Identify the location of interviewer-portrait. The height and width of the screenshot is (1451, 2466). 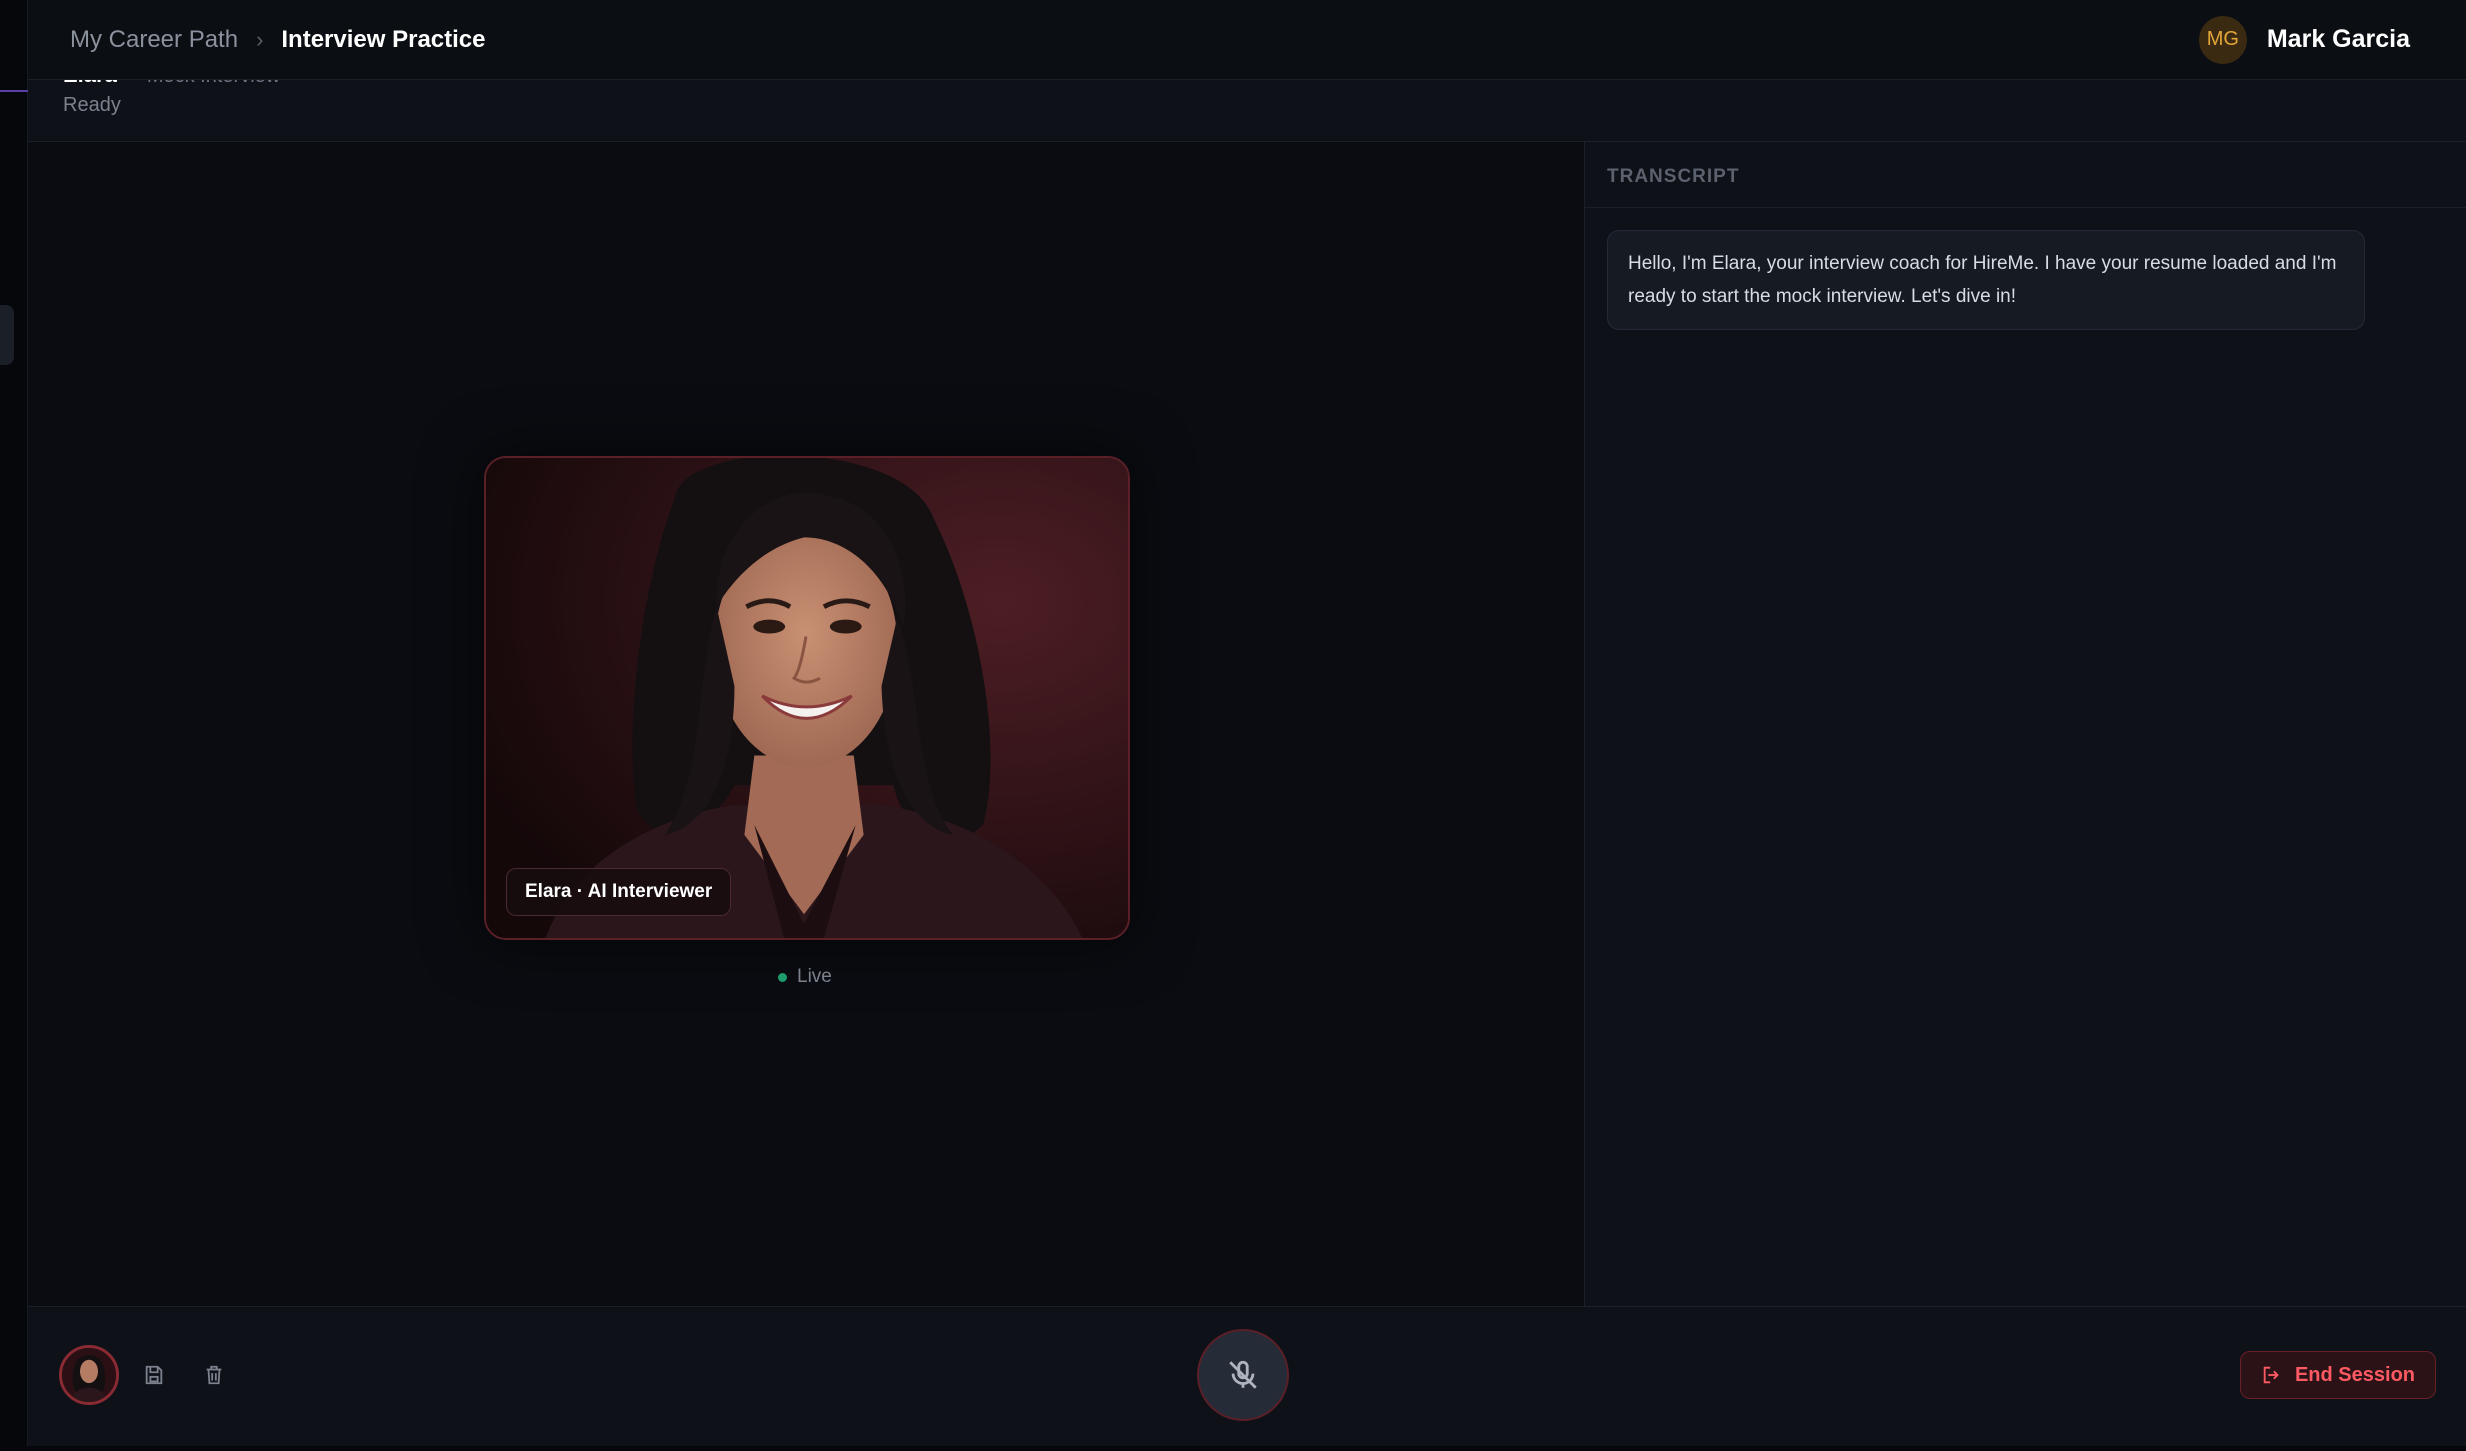
(807, 698).